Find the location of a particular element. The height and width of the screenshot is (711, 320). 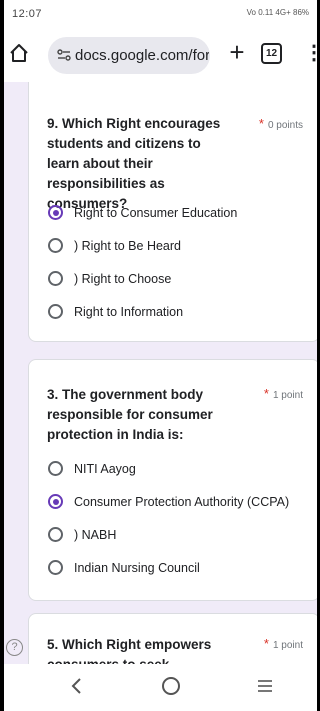

recent-apps-icon is located at coordinates (265, 686).